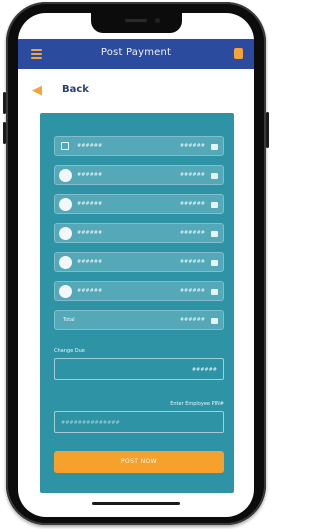 Image resolution: width=320 pixels, height=529 pixels. Describe the element at coordinates (75, 89) in the screenshot. I see `back-link: Back` at that location.